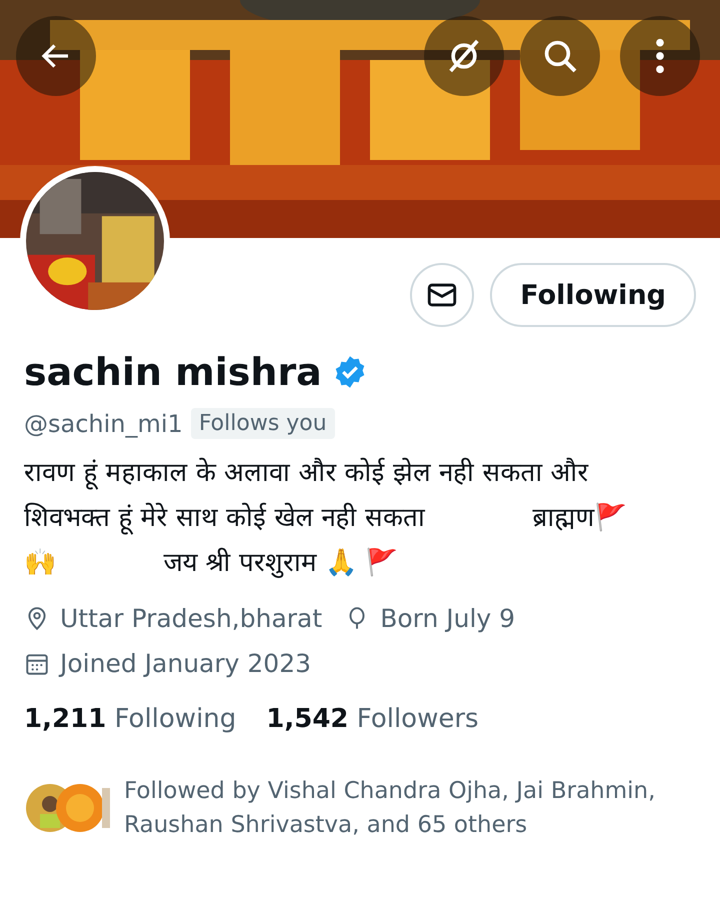 This screenshot has width=720, height=921. What do you see at coordinates (130, 719) in the screenshot?
I see `follow-count-link: 1,211 Following` at bounding box center [130, 719].